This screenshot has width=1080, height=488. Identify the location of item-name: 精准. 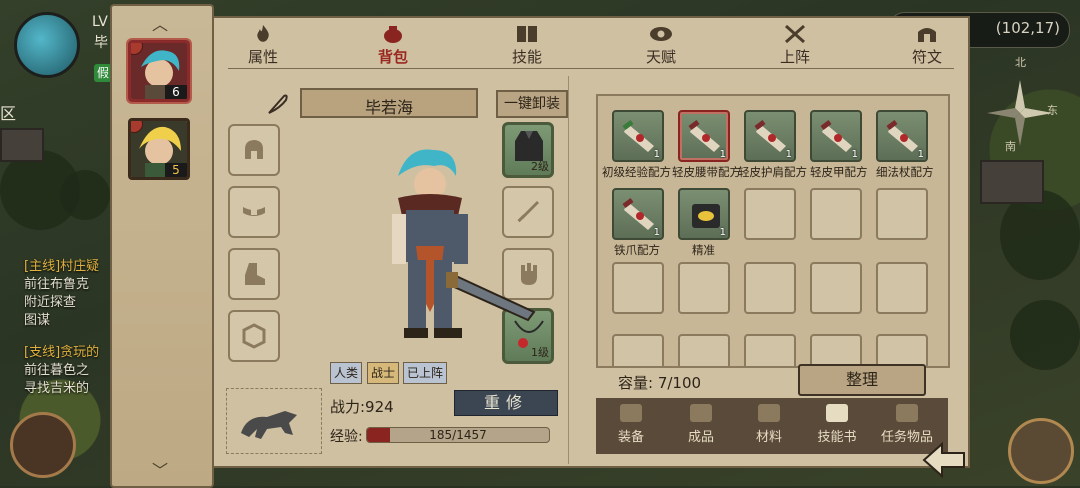
(703, 250).